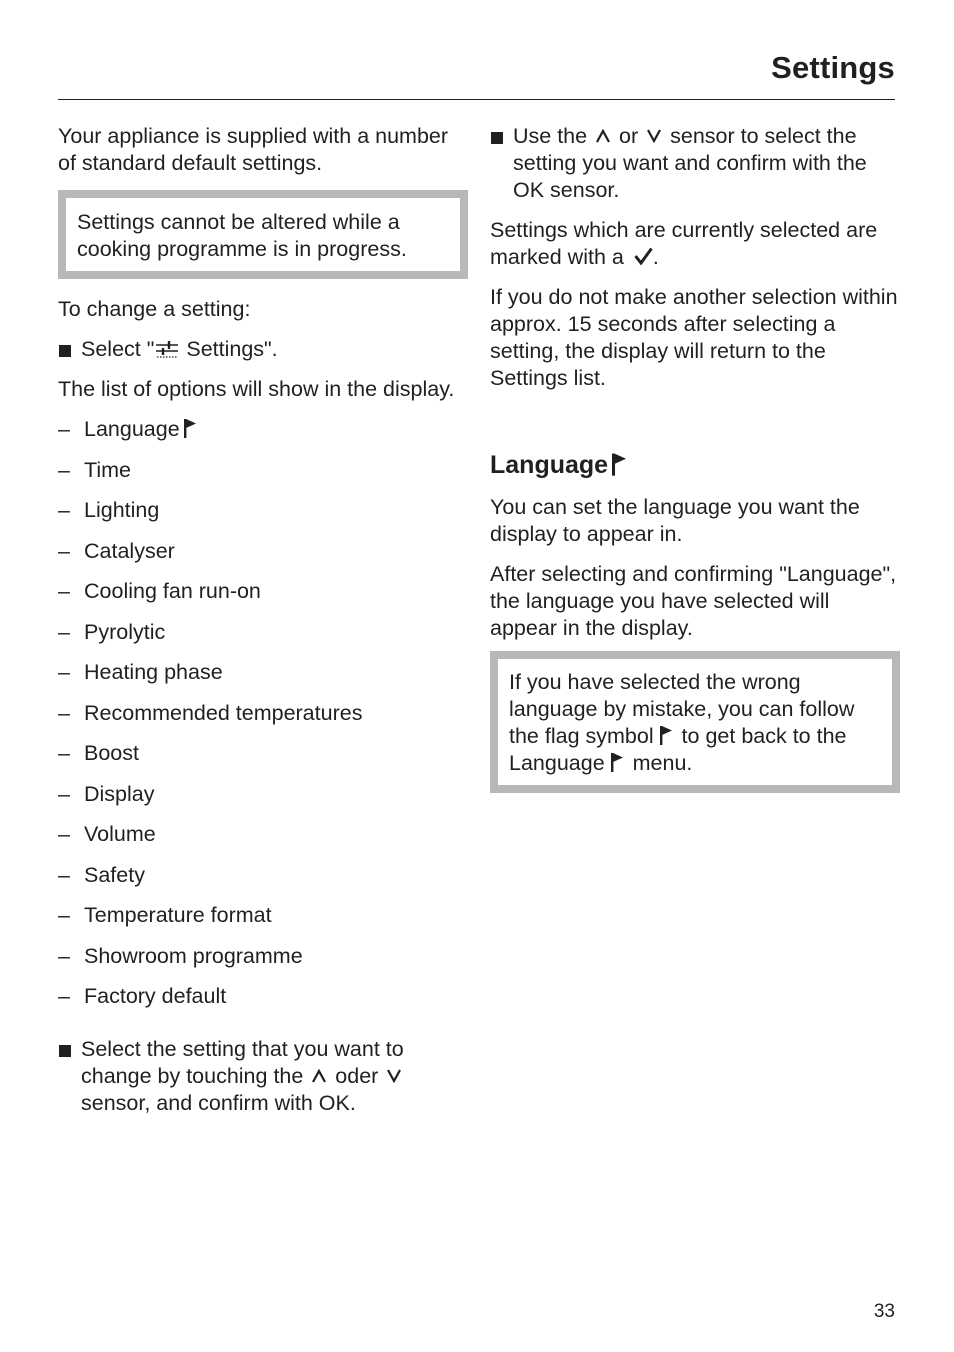 The width and height of the screenshot is (954, 1352). What do you see at coordinates (167, 349) in the screenshot?
I see `settings-sliders-icon` at bounding box center [167, 349].